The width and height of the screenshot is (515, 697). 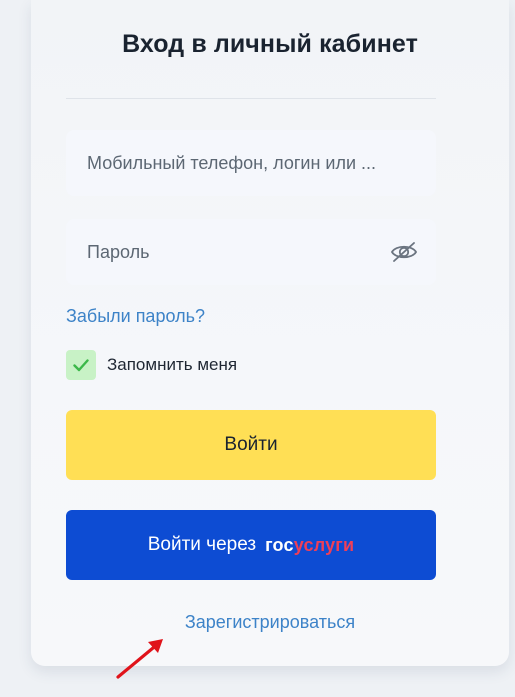 What do you see at coordinates (270, 44) in the screenshot?
I see `page-title: Вход в личный кабинет` at bounding box center [270, 44].